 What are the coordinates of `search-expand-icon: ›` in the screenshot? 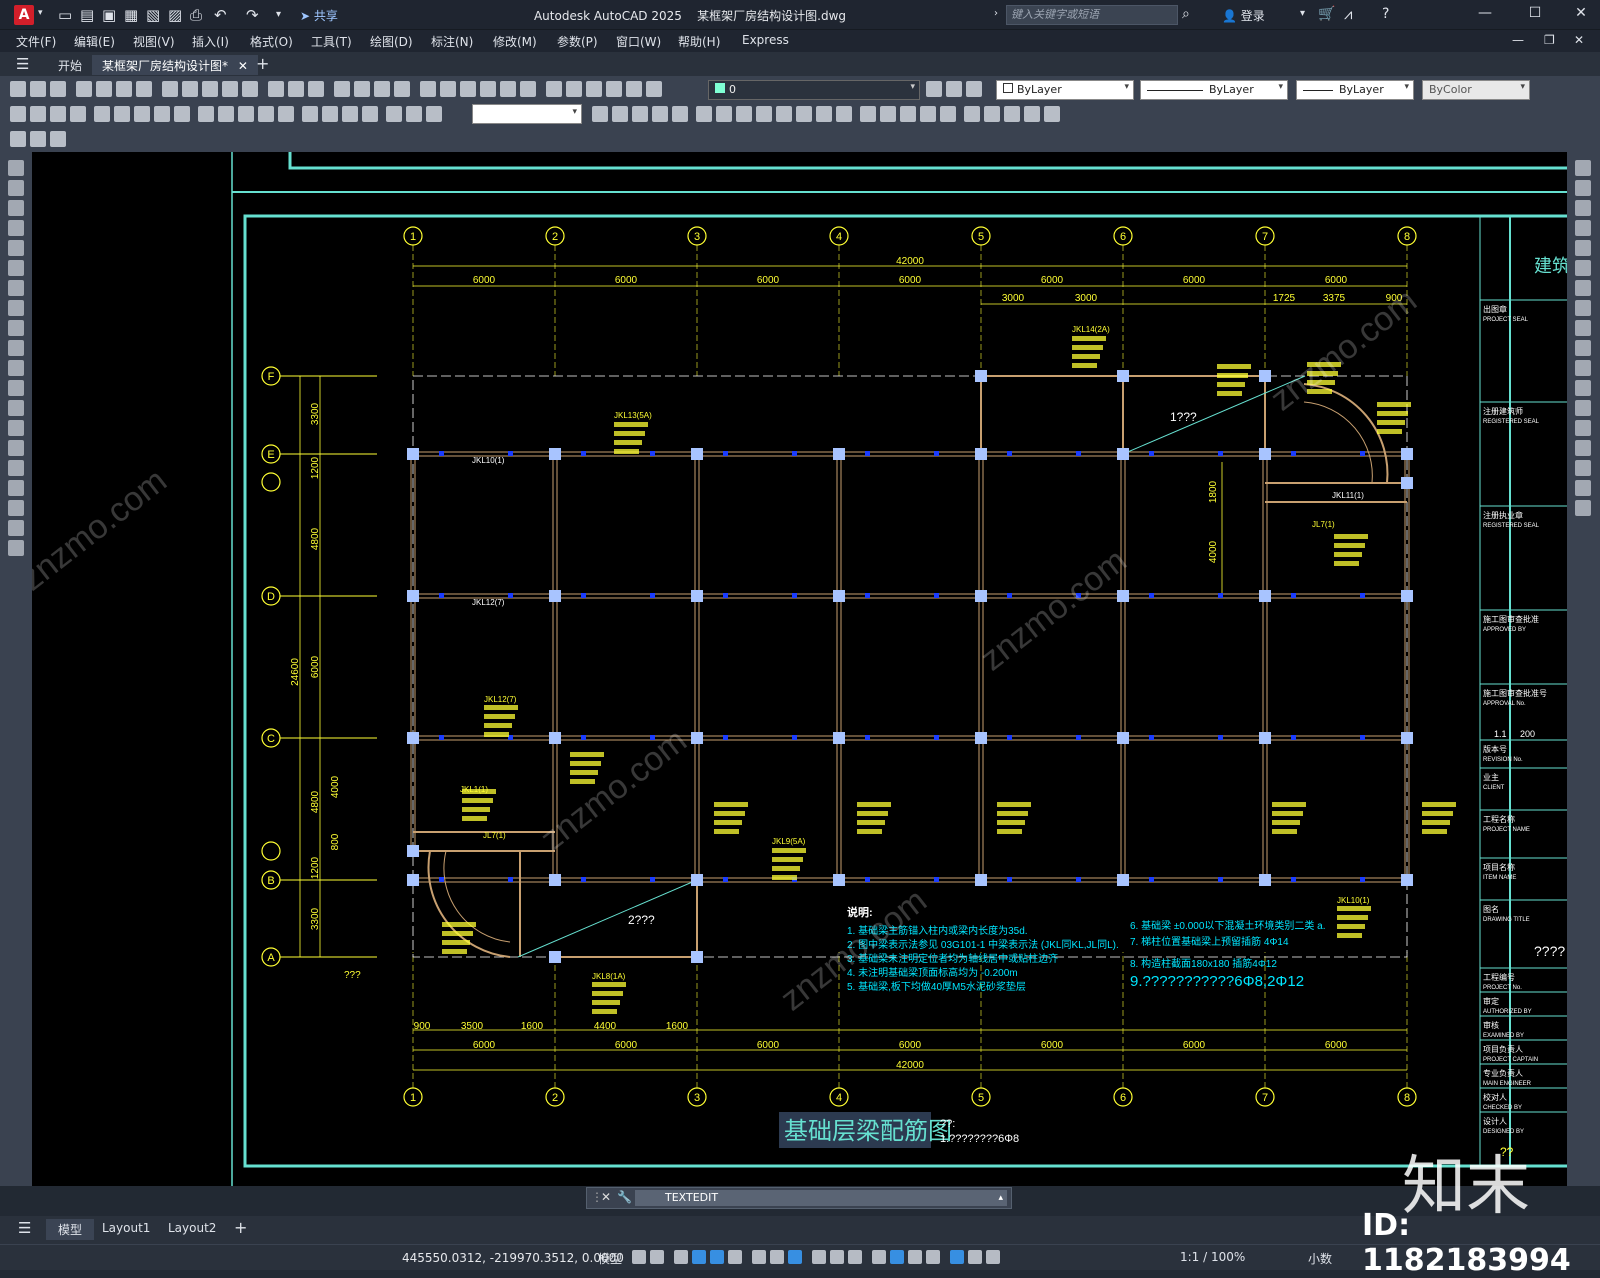 It's located at (996, 13).